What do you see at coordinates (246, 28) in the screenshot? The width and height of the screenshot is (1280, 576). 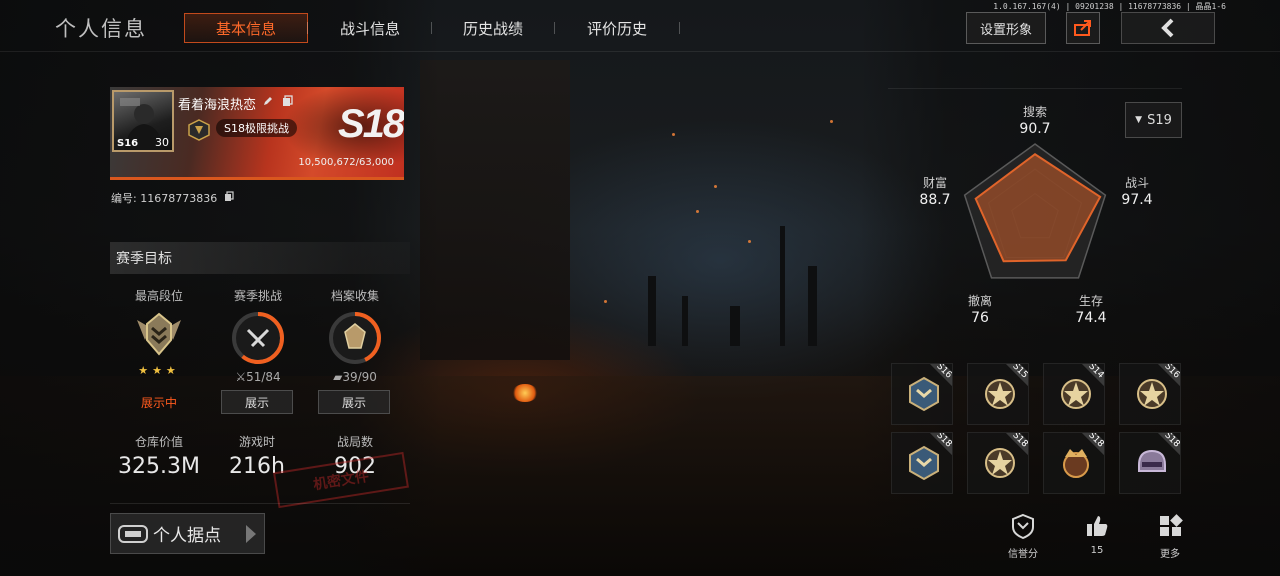 I see `tab-basic-info: 基本信息` at bounding box center [246, 28].